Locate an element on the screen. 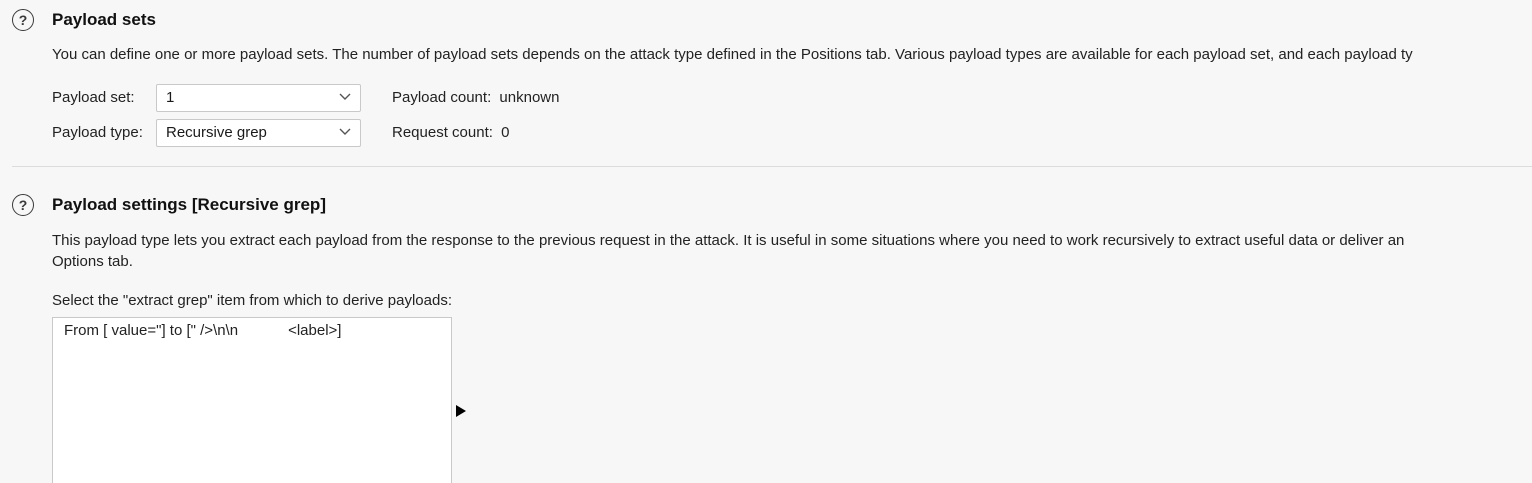 Image resolution: width=1532 pixels, height=483 pixels. payload-set-select: 1 is located at coordinates (258, 98).